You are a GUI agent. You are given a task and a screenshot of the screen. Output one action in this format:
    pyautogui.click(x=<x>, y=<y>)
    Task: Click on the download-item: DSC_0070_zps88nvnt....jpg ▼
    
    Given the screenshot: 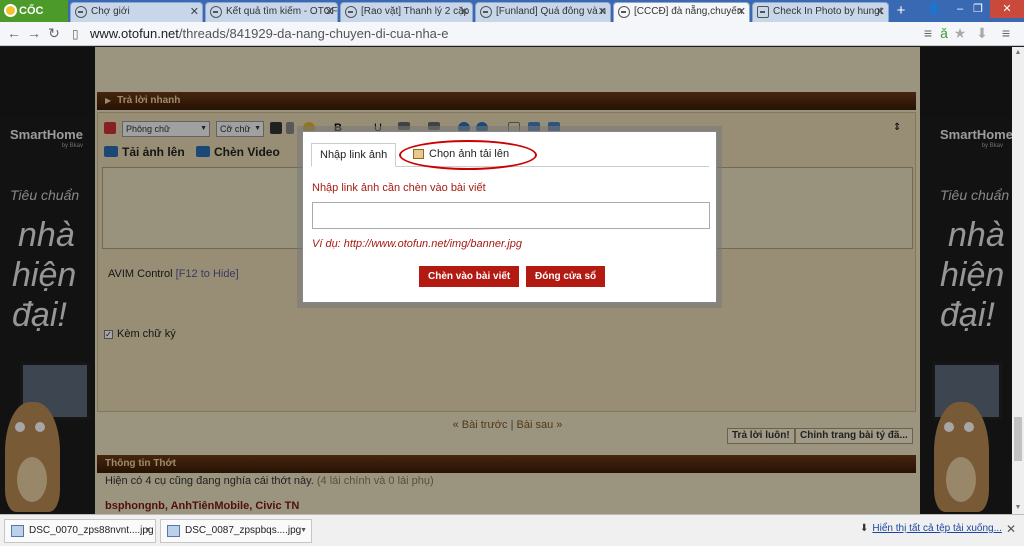 What is the action you would take?
    pyautogui.click(x=80, y=531)
    